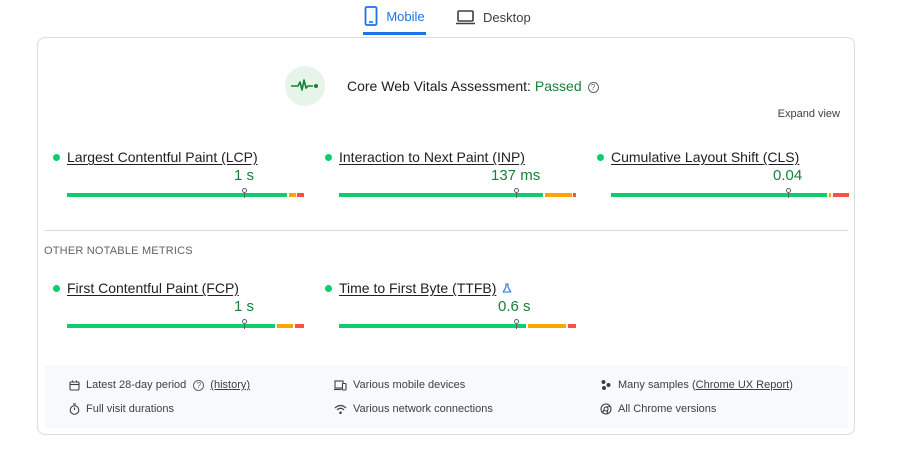 This screenshot has width=900, height=450. I want to click on samples-info: Many samples (Chrome UX Report), so click(696, 385).